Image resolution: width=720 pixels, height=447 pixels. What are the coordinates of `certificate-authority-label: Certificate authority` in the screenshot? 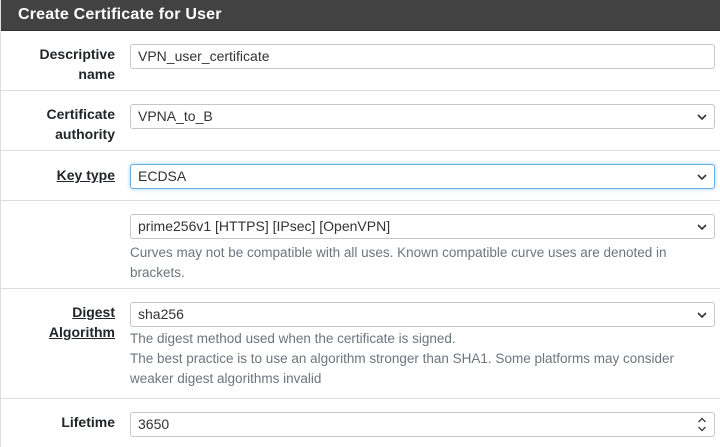 It's located at (80, 124).